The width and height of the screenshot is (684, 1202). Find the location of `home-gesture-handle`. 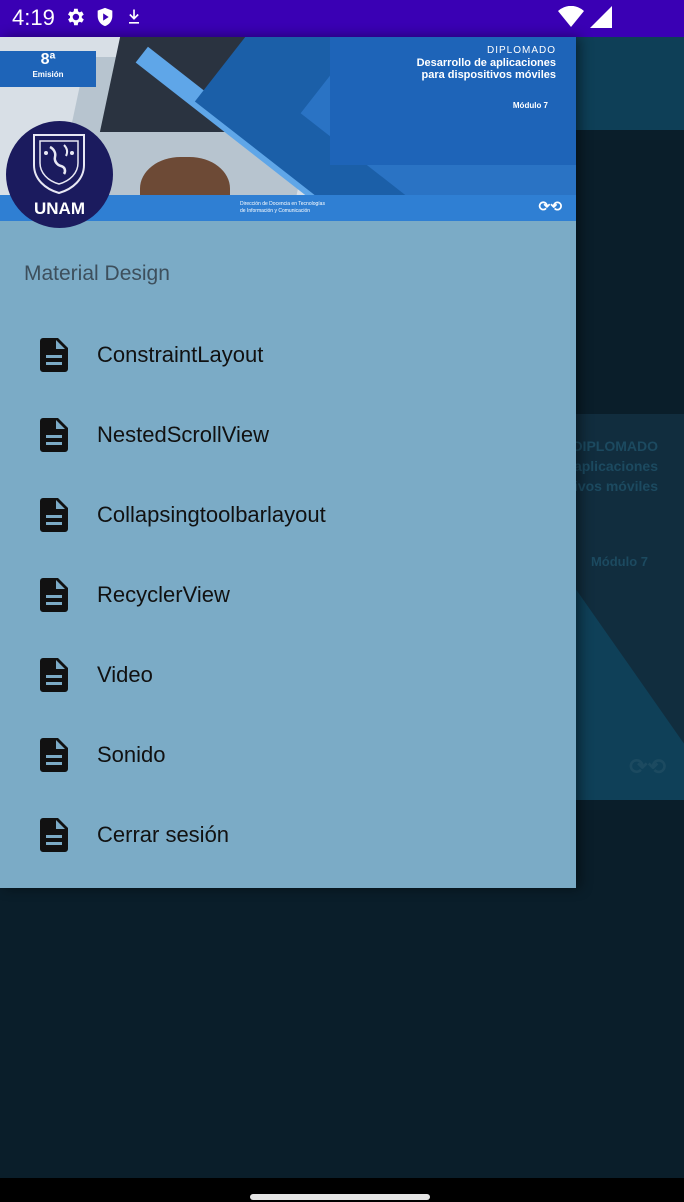

home-gesture-handle is located at coordinates (340, 1197).